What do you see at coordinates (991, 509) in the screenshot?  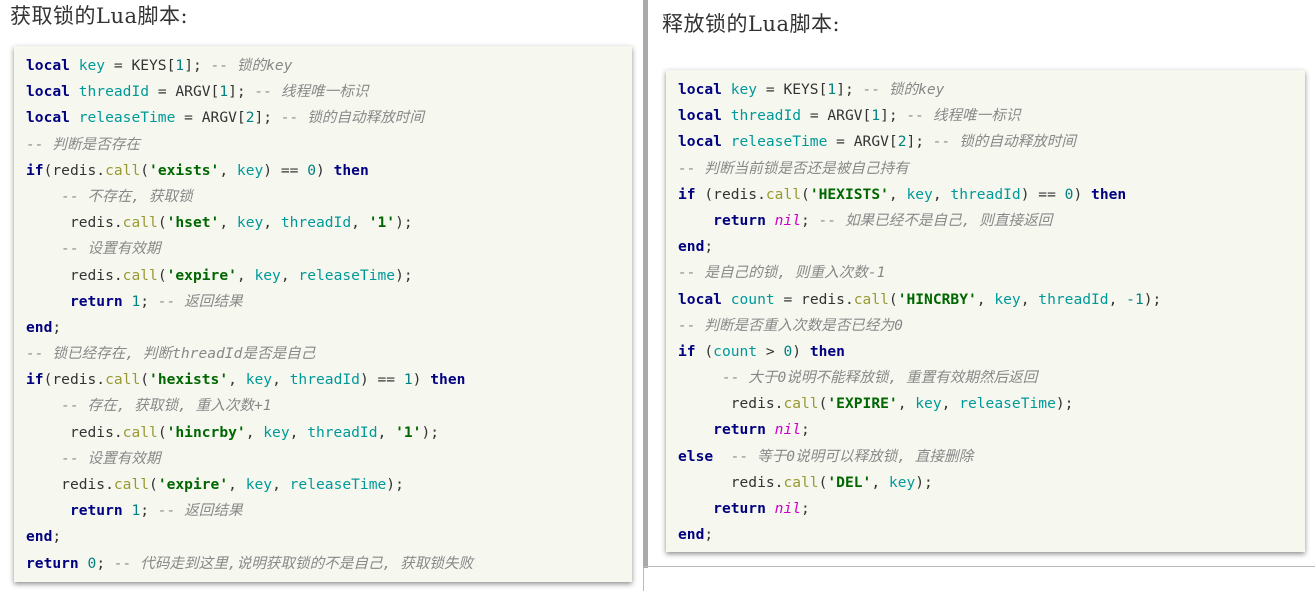 I see `code-line: return nil;` at bounding box center [991, 509].